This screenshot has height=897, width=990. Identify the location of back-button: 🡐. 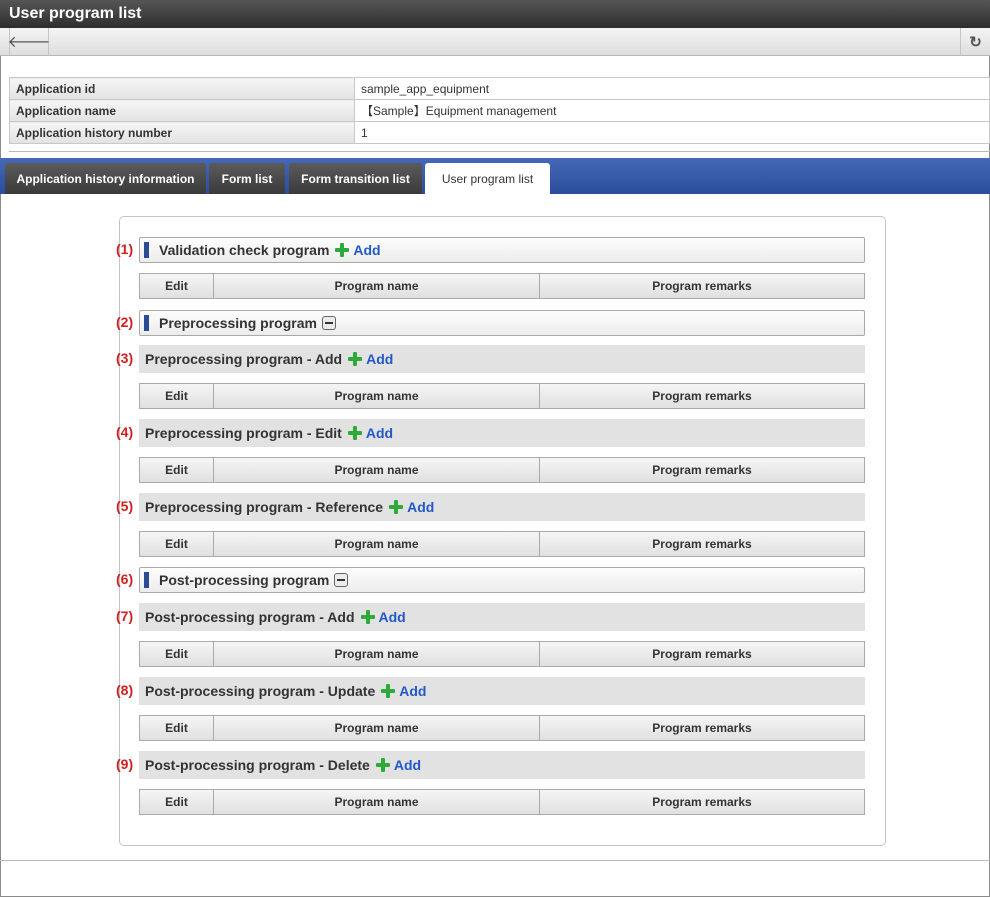
(29, 41).